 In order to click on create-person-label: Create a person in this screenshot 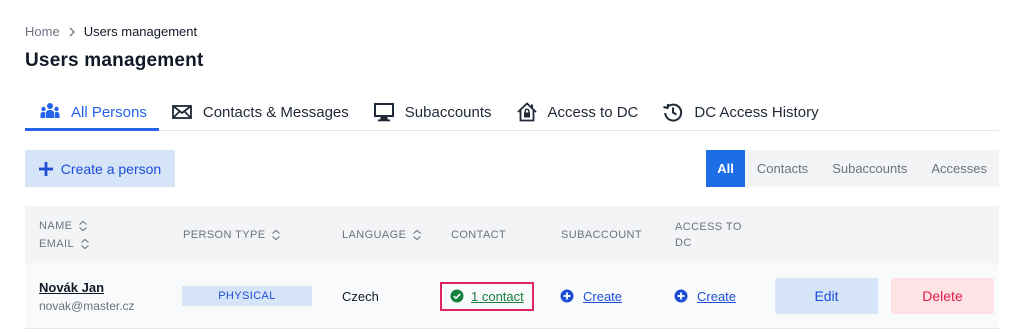, I will do `click(111, 168)`.